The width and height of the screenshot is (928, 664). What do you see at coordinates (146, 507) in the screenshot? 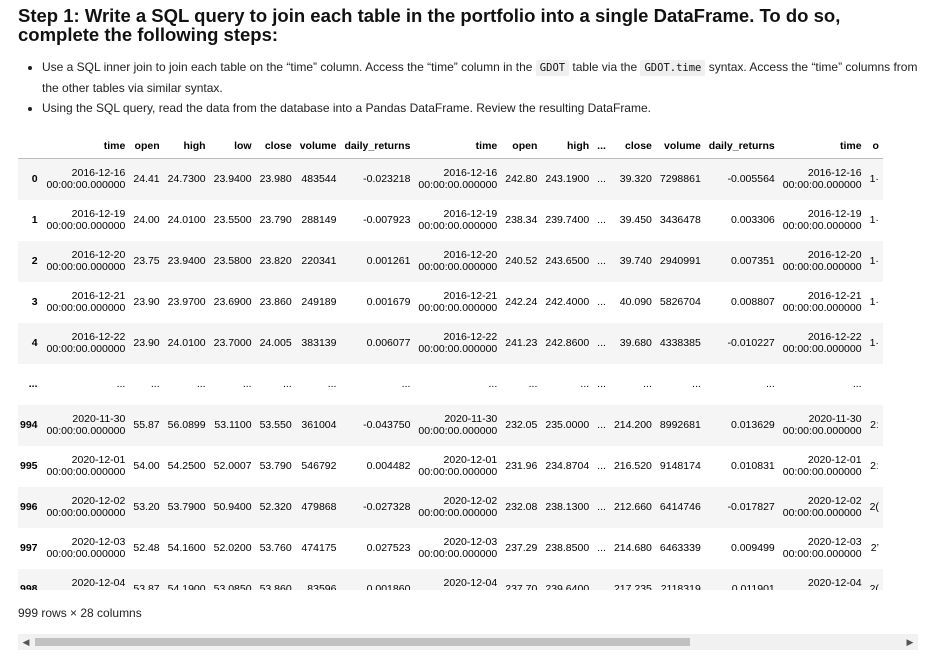
I see `table-cell: 53.20` at bounding box center [146, 507].